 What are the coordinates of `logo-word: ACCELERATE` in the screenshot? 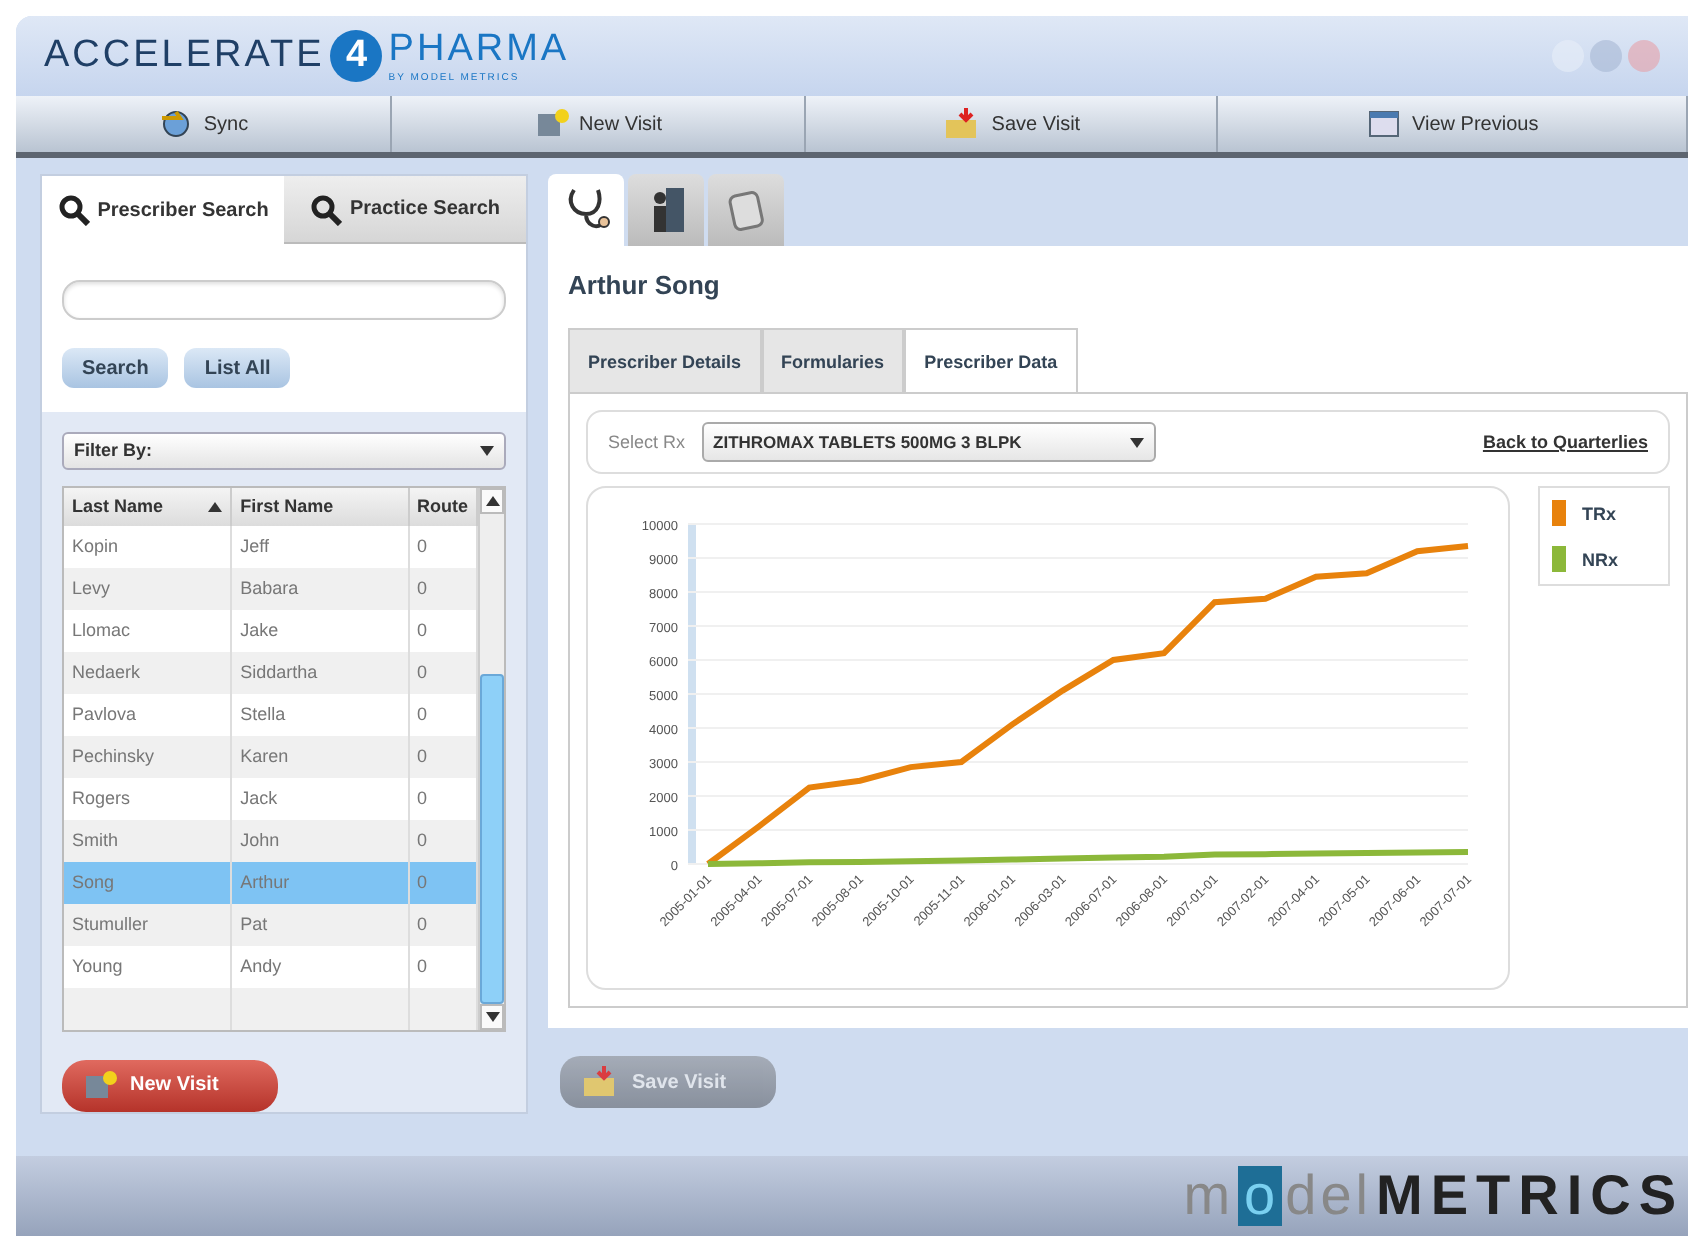 It's located at (184, 56).